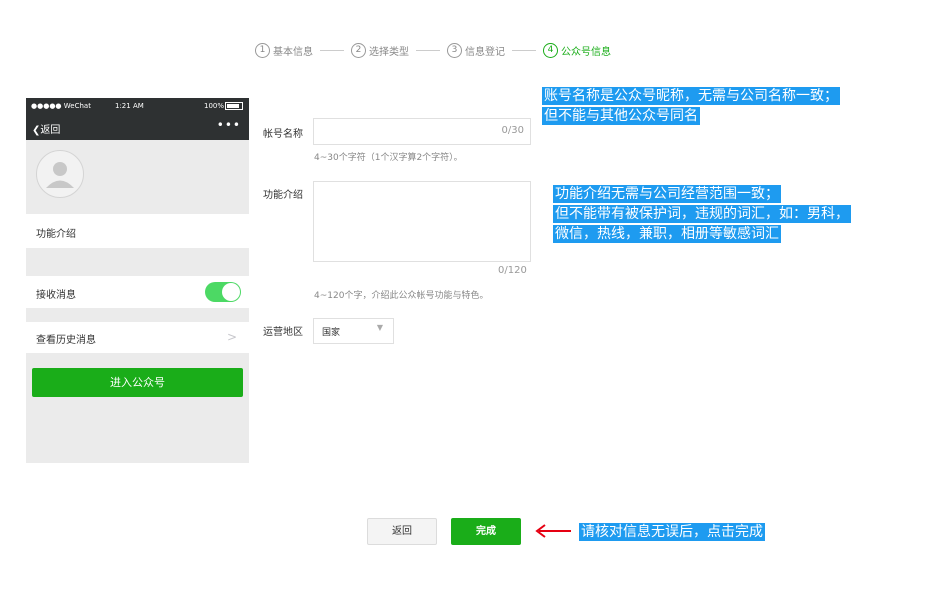 Image resolution: width=935 pixels, height=599 pixels. I want to click on avatar, so click(60, 174).